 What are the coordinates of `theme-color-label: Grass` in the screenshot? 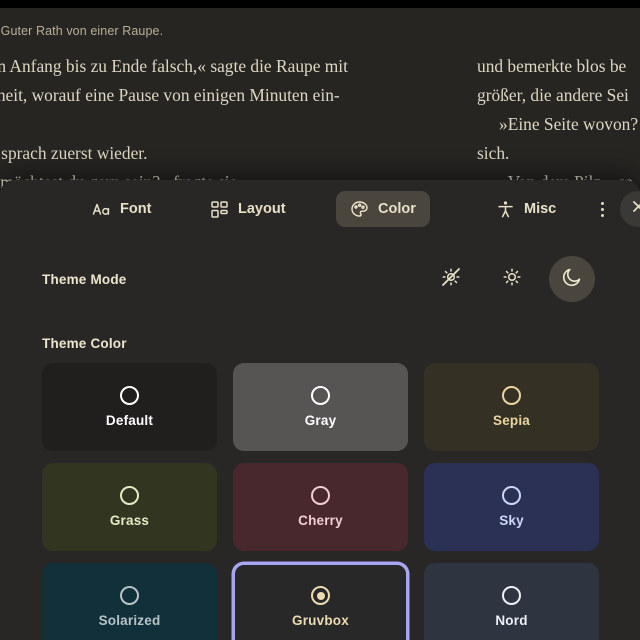 It's located at (129, 520).